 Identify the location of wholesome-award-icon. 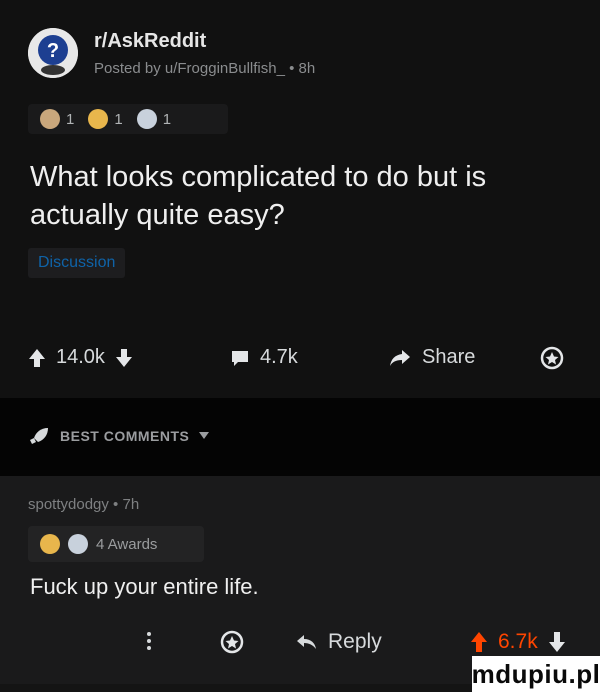
(50, 119).